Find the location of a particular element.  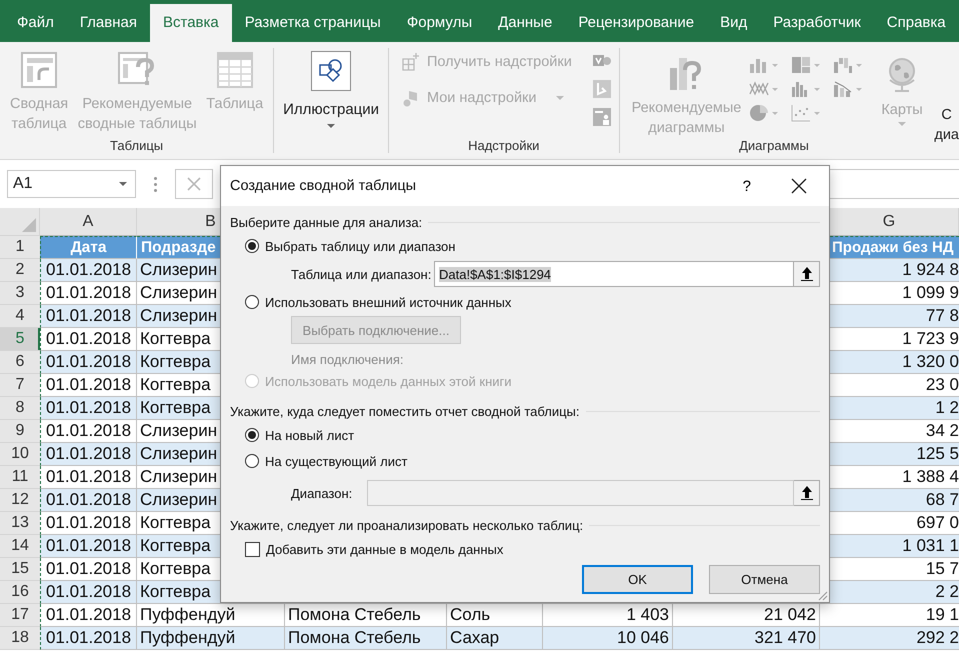

ribbon-button: С диа is located at coordinates (943, 100).